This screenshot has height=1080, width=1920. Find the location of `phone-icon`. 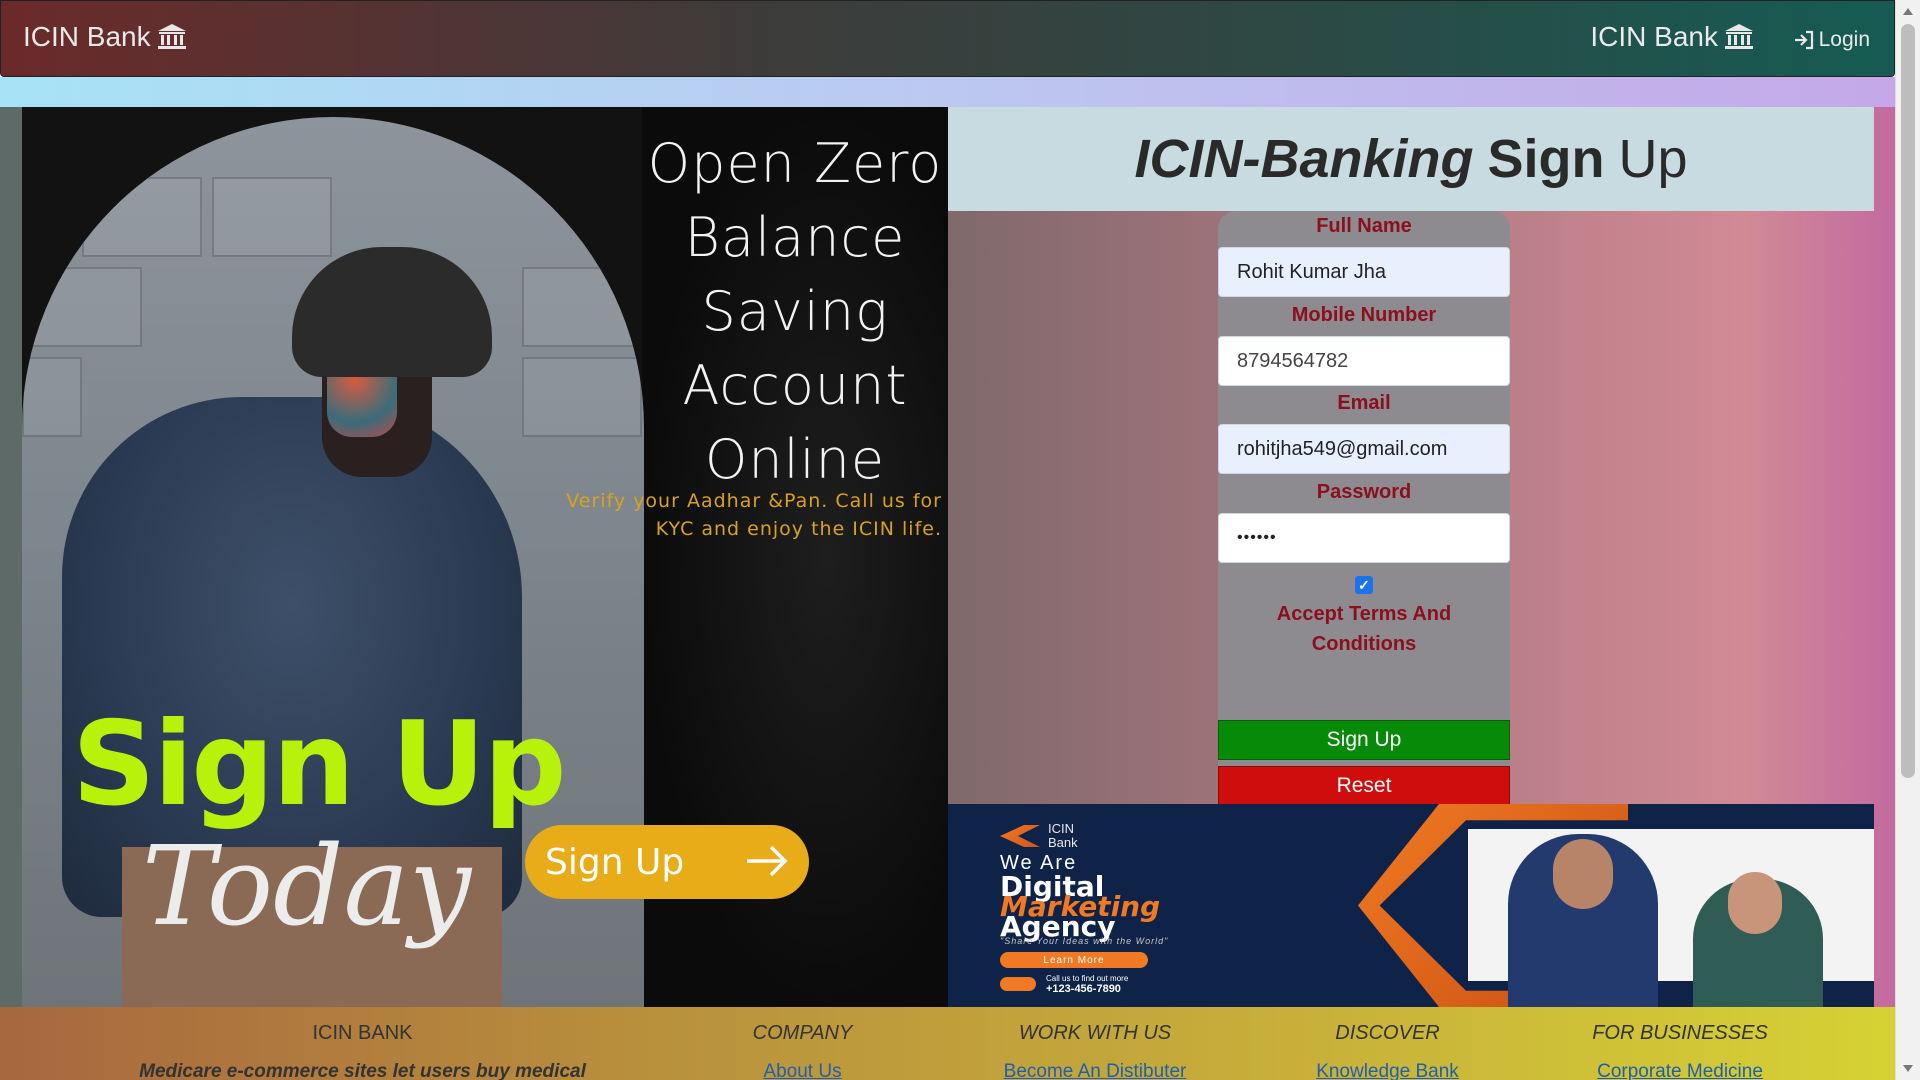

phone-icon is located at coordinates (1018, 984).